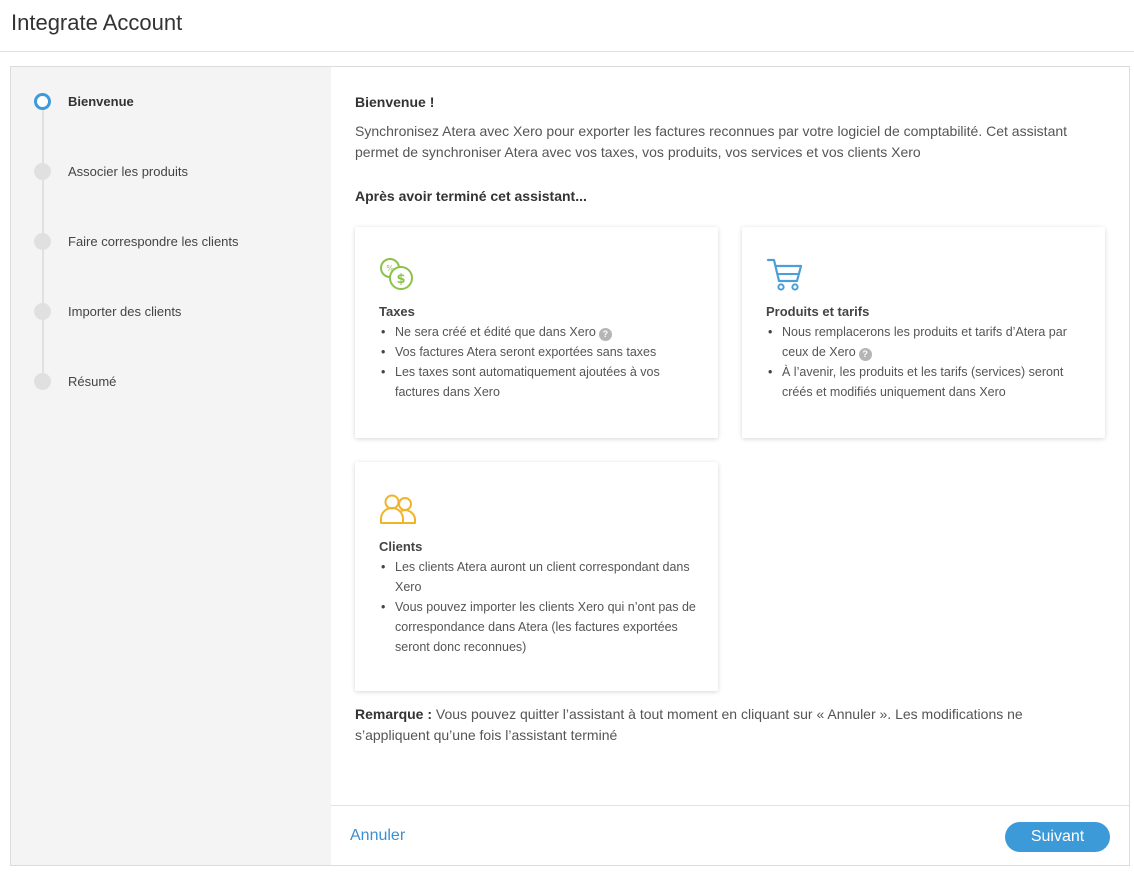 The width and height of the screenshot is (1134, 872). What do you see at coordinates (92, 381) in the screenshot?
I see `step-label: Résumé` at bounding box center [92, 381].